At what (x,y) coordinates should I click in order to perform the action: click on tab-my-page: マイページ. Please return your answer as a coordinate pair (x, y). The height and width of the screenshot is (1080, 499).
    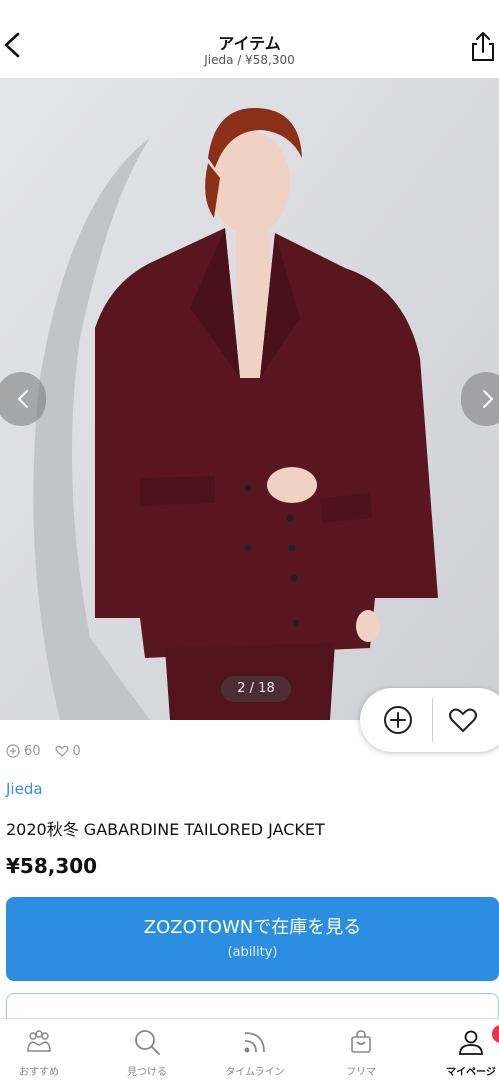
    Looking at the image, I should click on (462, 1051).